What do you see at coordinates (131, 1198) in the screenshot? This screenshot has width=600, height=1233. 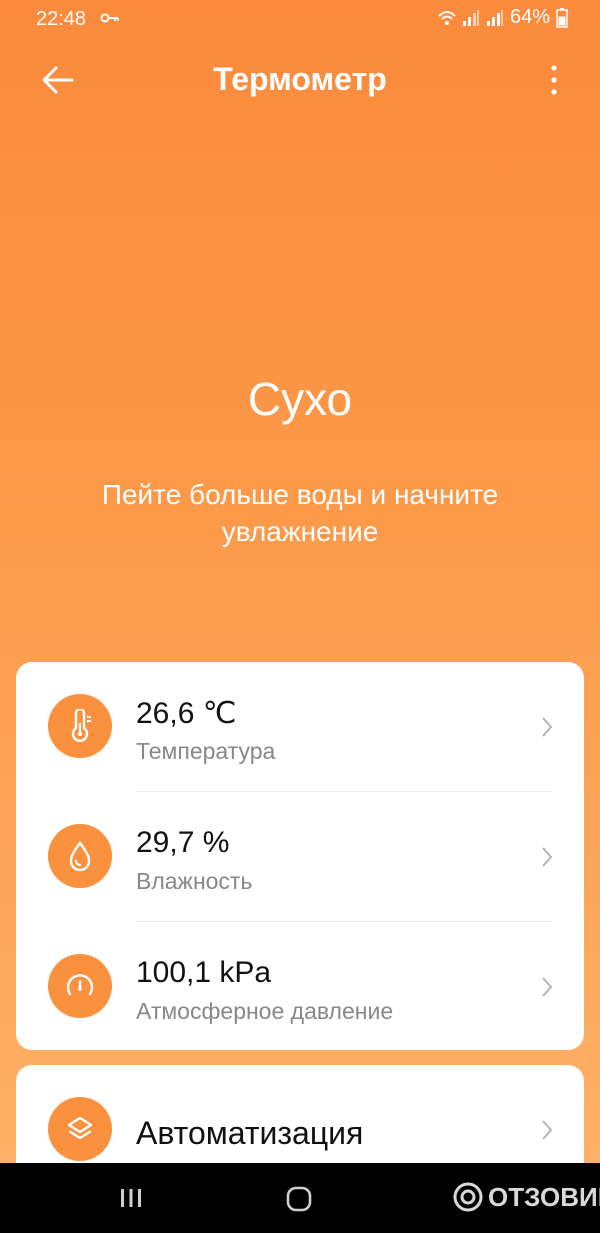 I see `recent-apps-icon` at bounding box center [131, 1198].